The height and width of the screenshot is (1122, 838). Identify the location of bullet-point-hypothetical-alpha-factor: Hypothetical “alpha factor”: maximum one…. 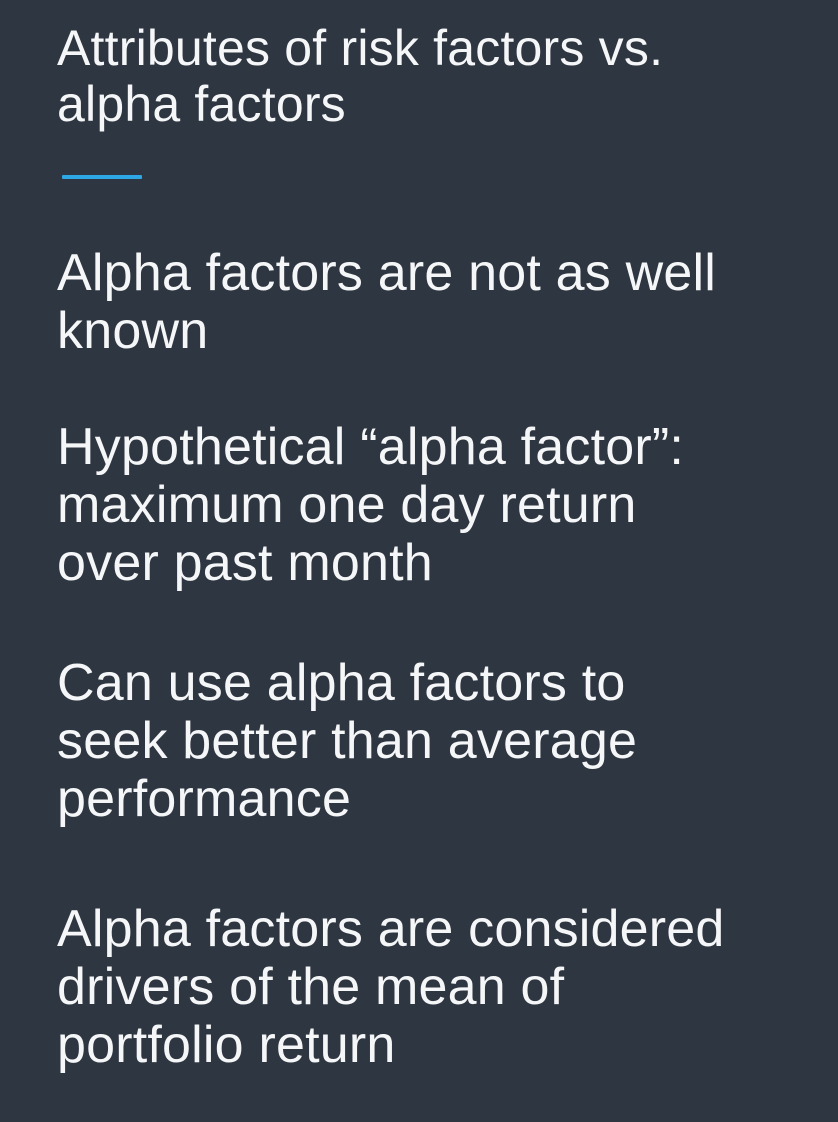
(371, 505).